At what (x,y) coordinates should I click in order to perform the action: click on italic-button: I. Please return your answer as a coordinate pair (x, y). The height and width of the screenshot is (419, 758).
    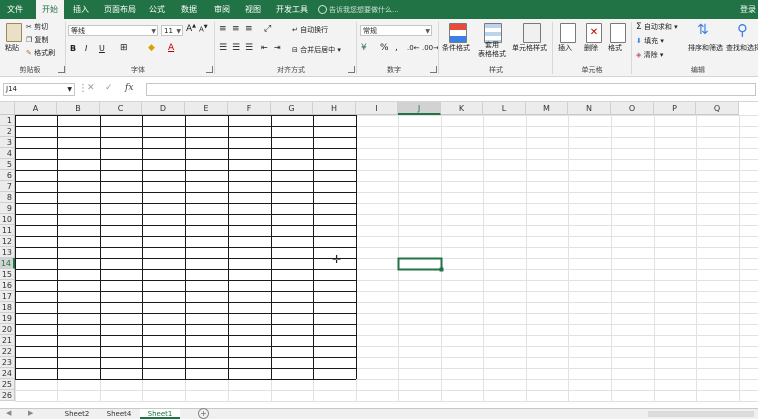
    Looking at the image, I should click on (86, 48).